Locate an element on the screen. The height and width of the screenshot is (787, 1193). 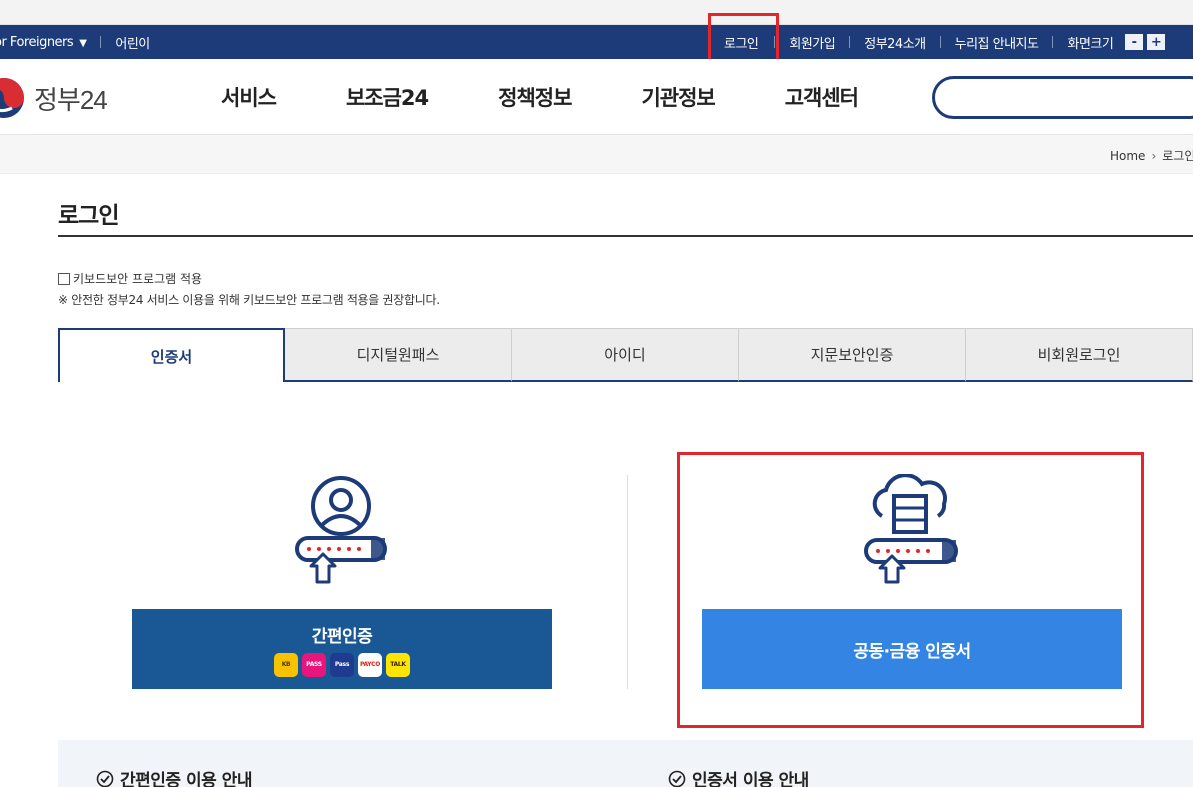
main-nav: 서비스 보조금24 정책정보 기관정보 고객센터 is located at coordinates (539, 97).